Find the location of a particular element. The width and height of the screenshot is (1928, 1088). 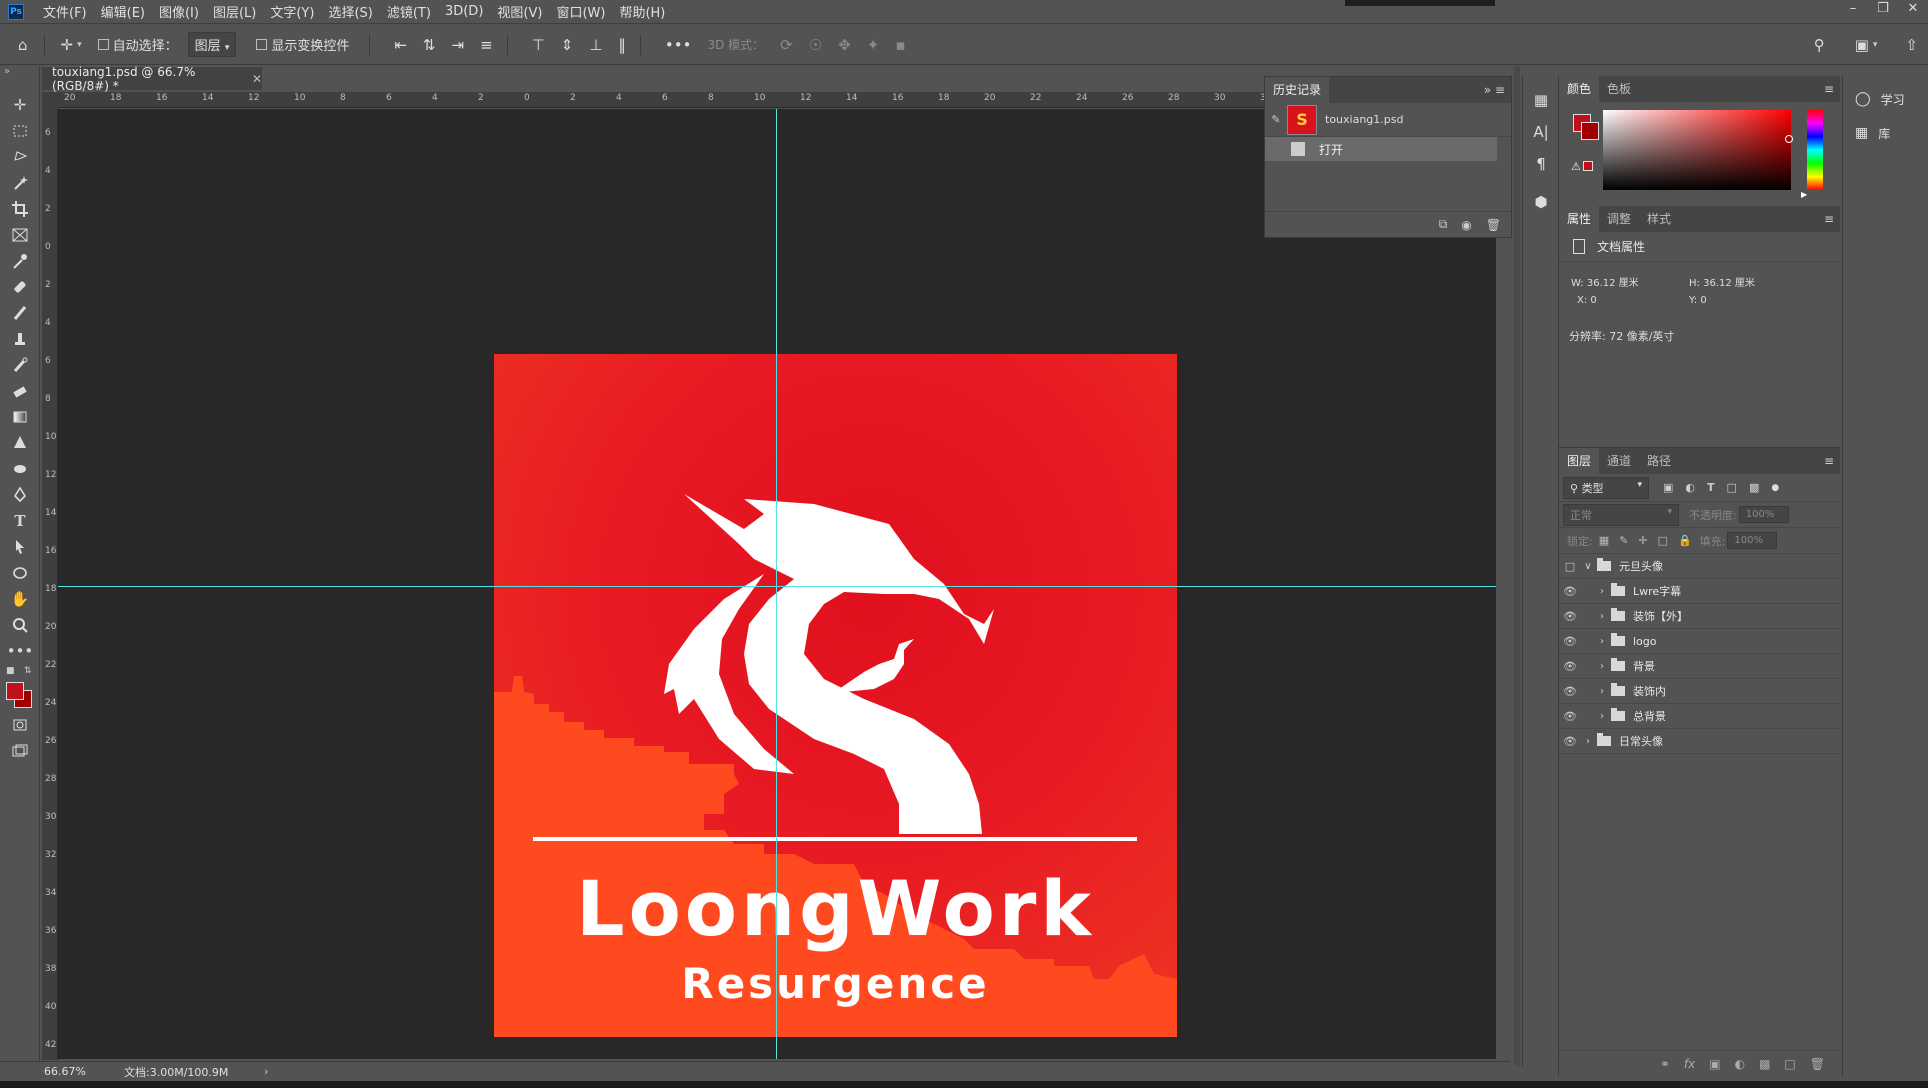

lock-artboard-icon: □ is located at coordinates (1663, 540).